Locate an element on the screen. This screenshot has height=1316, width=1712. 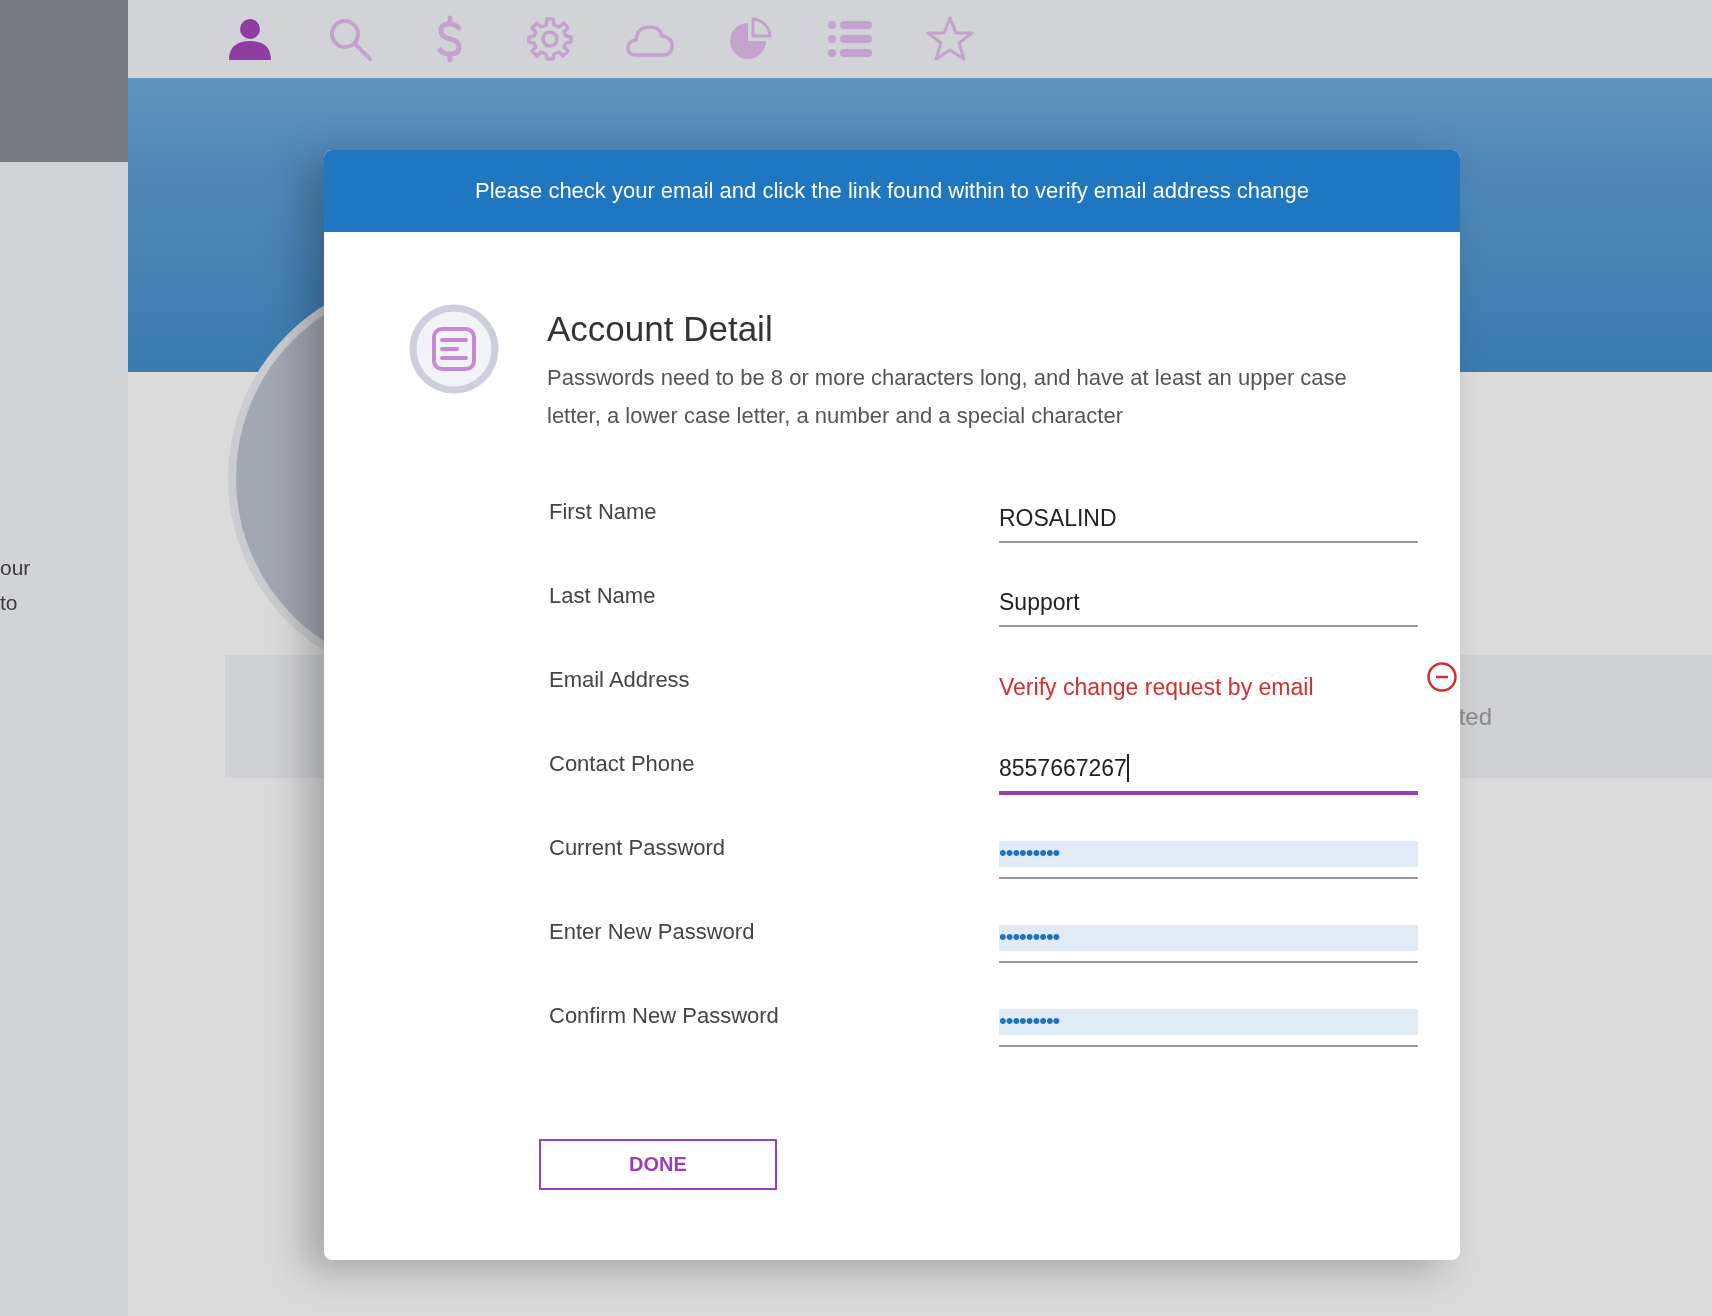
star-icon is located at coordinates (950, 39).